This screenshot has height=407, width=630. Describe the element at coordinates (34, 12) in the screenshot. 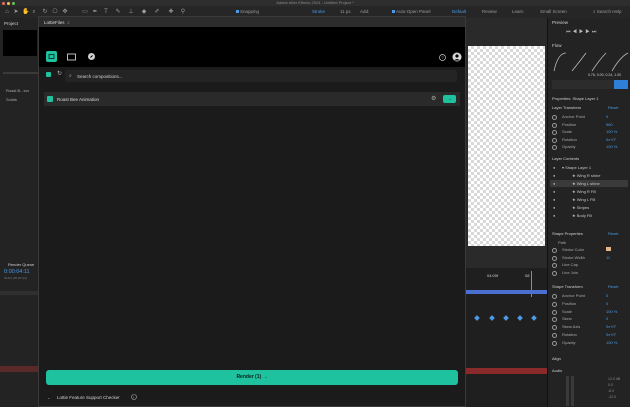

I see `zoom-tool-icon: ⌕` at that location.